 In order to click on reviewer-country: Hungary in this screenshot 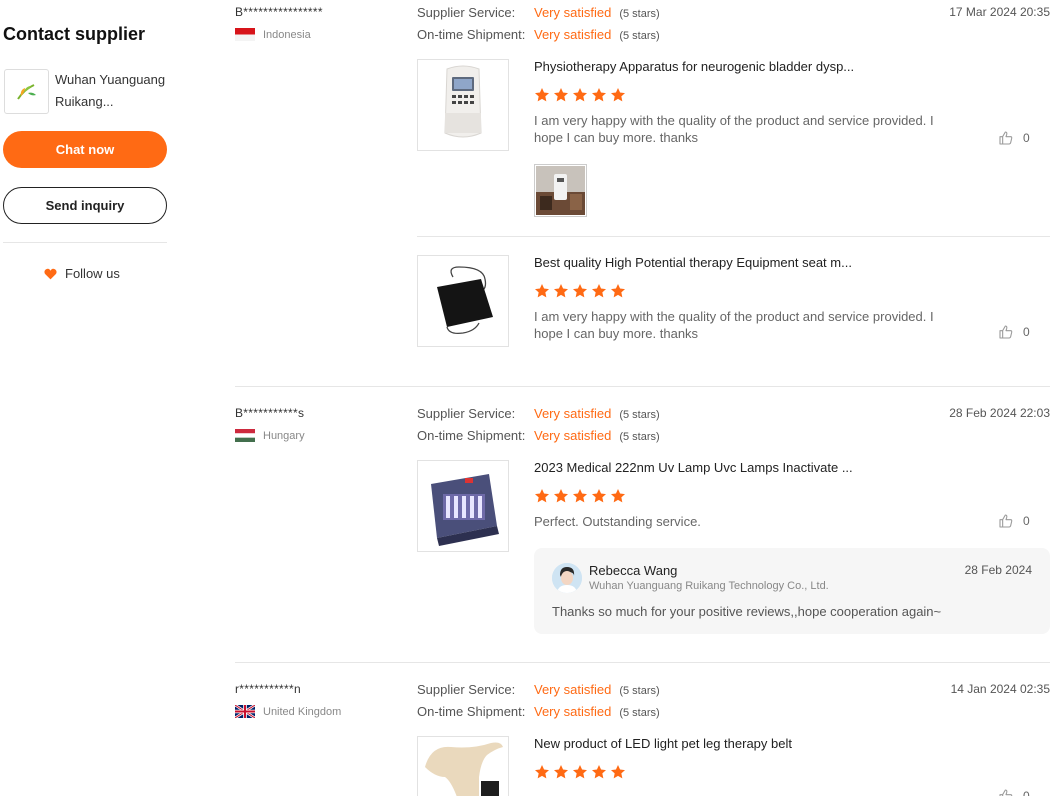, I will do `click(270, 435)`.